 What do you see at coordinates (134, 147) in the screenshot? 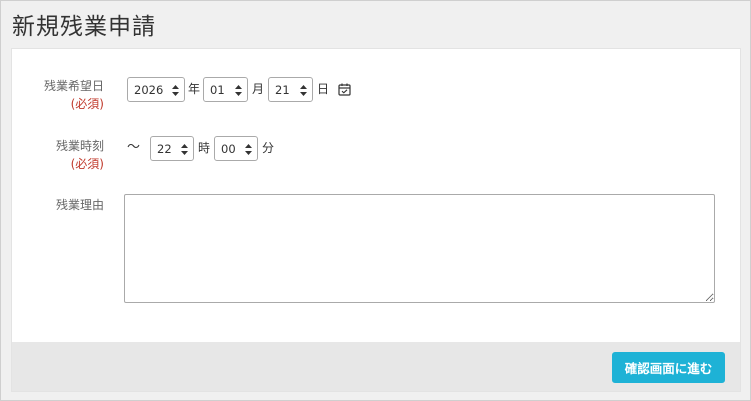
I see `time-prefix: 〜` at bounding box center [134, 147].